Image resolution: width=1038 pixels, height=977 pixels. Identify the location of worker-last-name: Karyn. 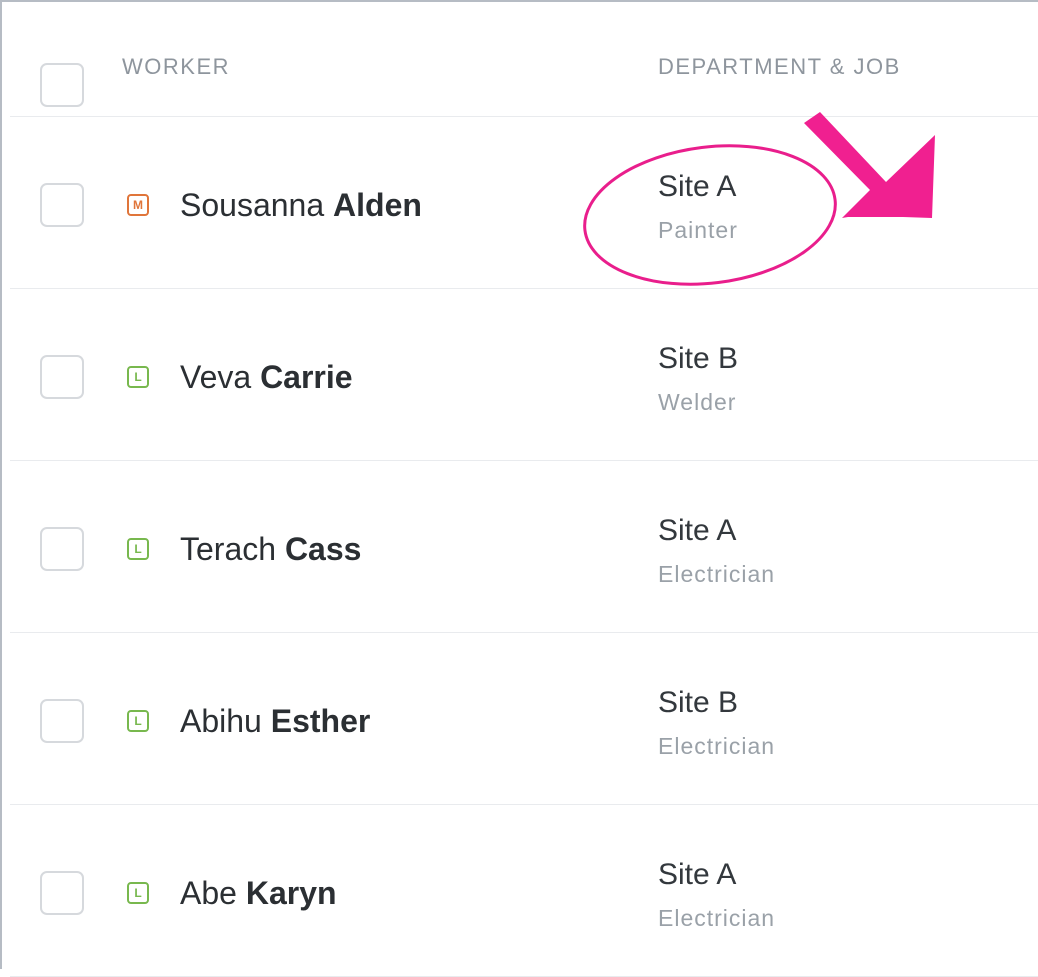
(291, 893).